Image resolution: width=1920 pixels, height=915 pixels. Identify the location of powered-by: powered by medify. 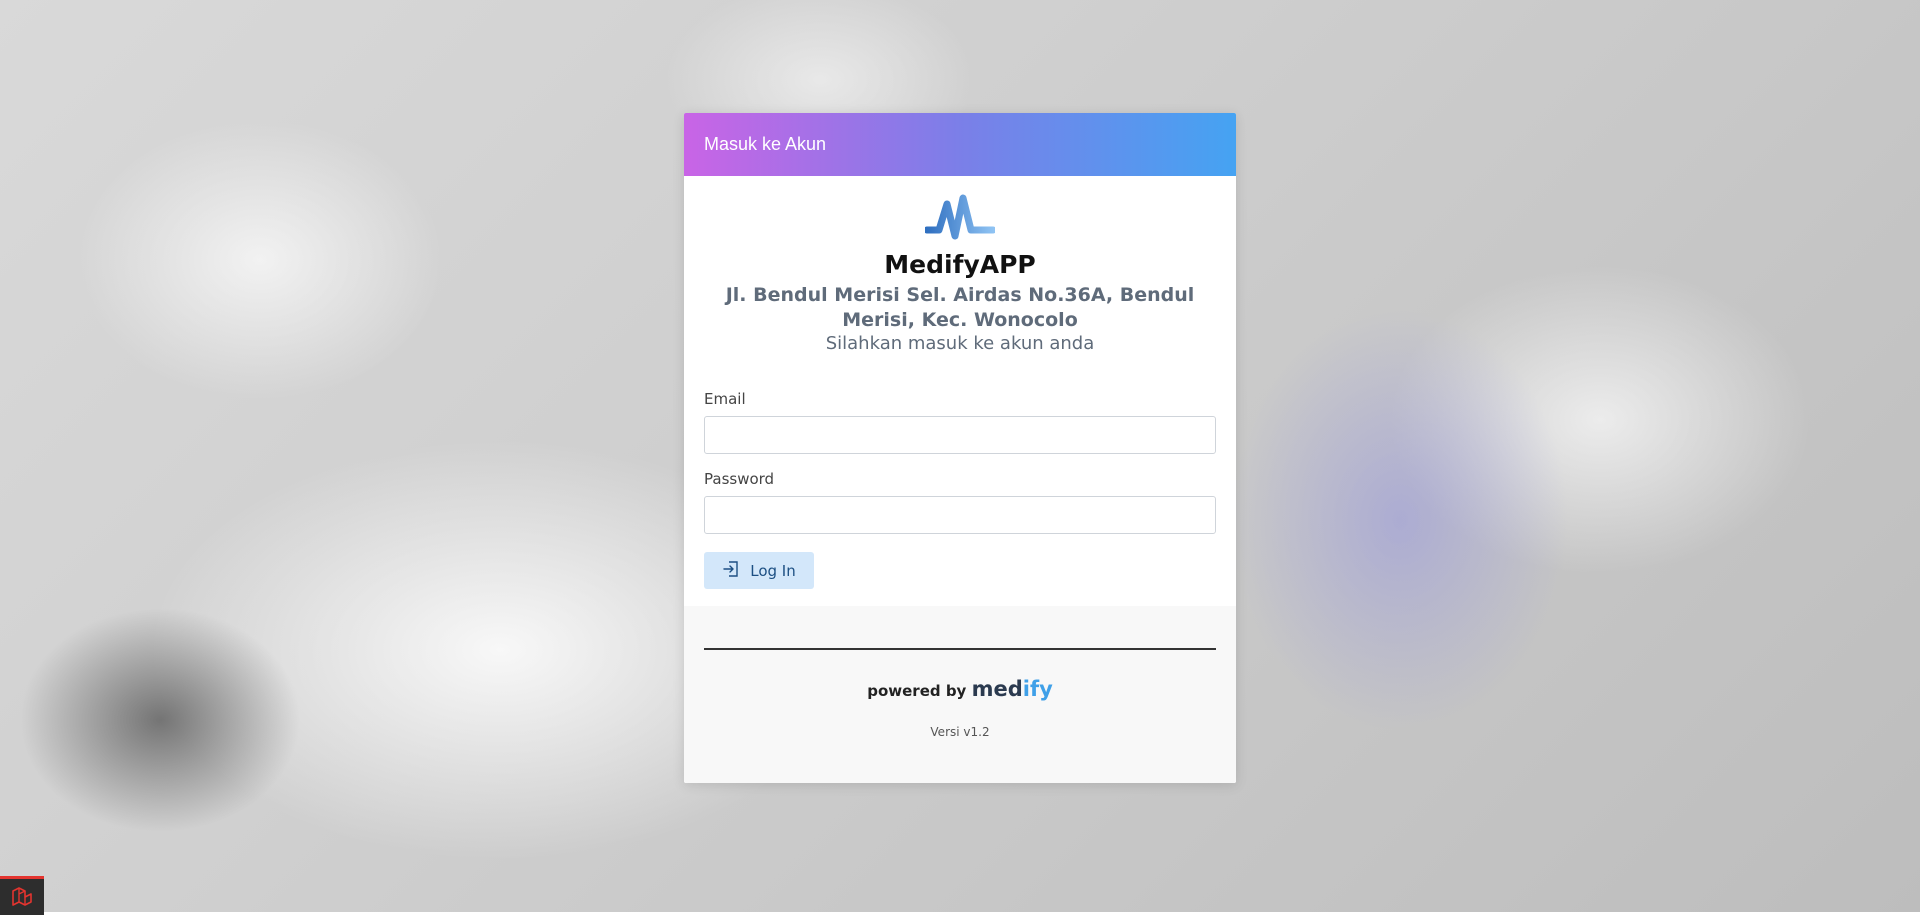
(960, 654).